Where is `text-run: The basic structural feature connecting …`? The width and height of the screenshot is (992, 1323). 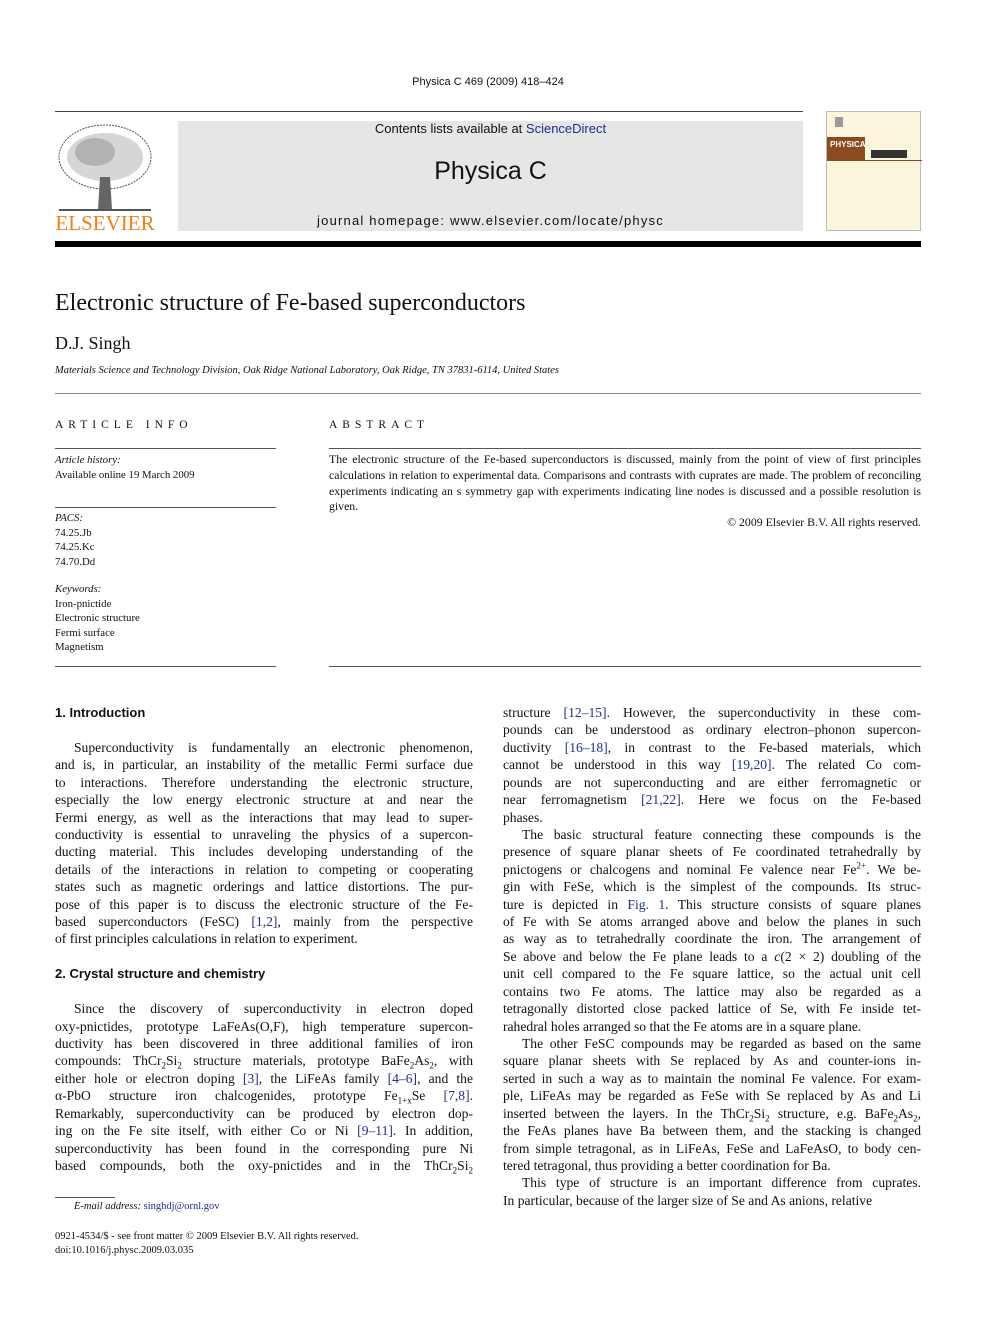
text-run: The basic structural feature connecting … is located at coordinates (721, 834).